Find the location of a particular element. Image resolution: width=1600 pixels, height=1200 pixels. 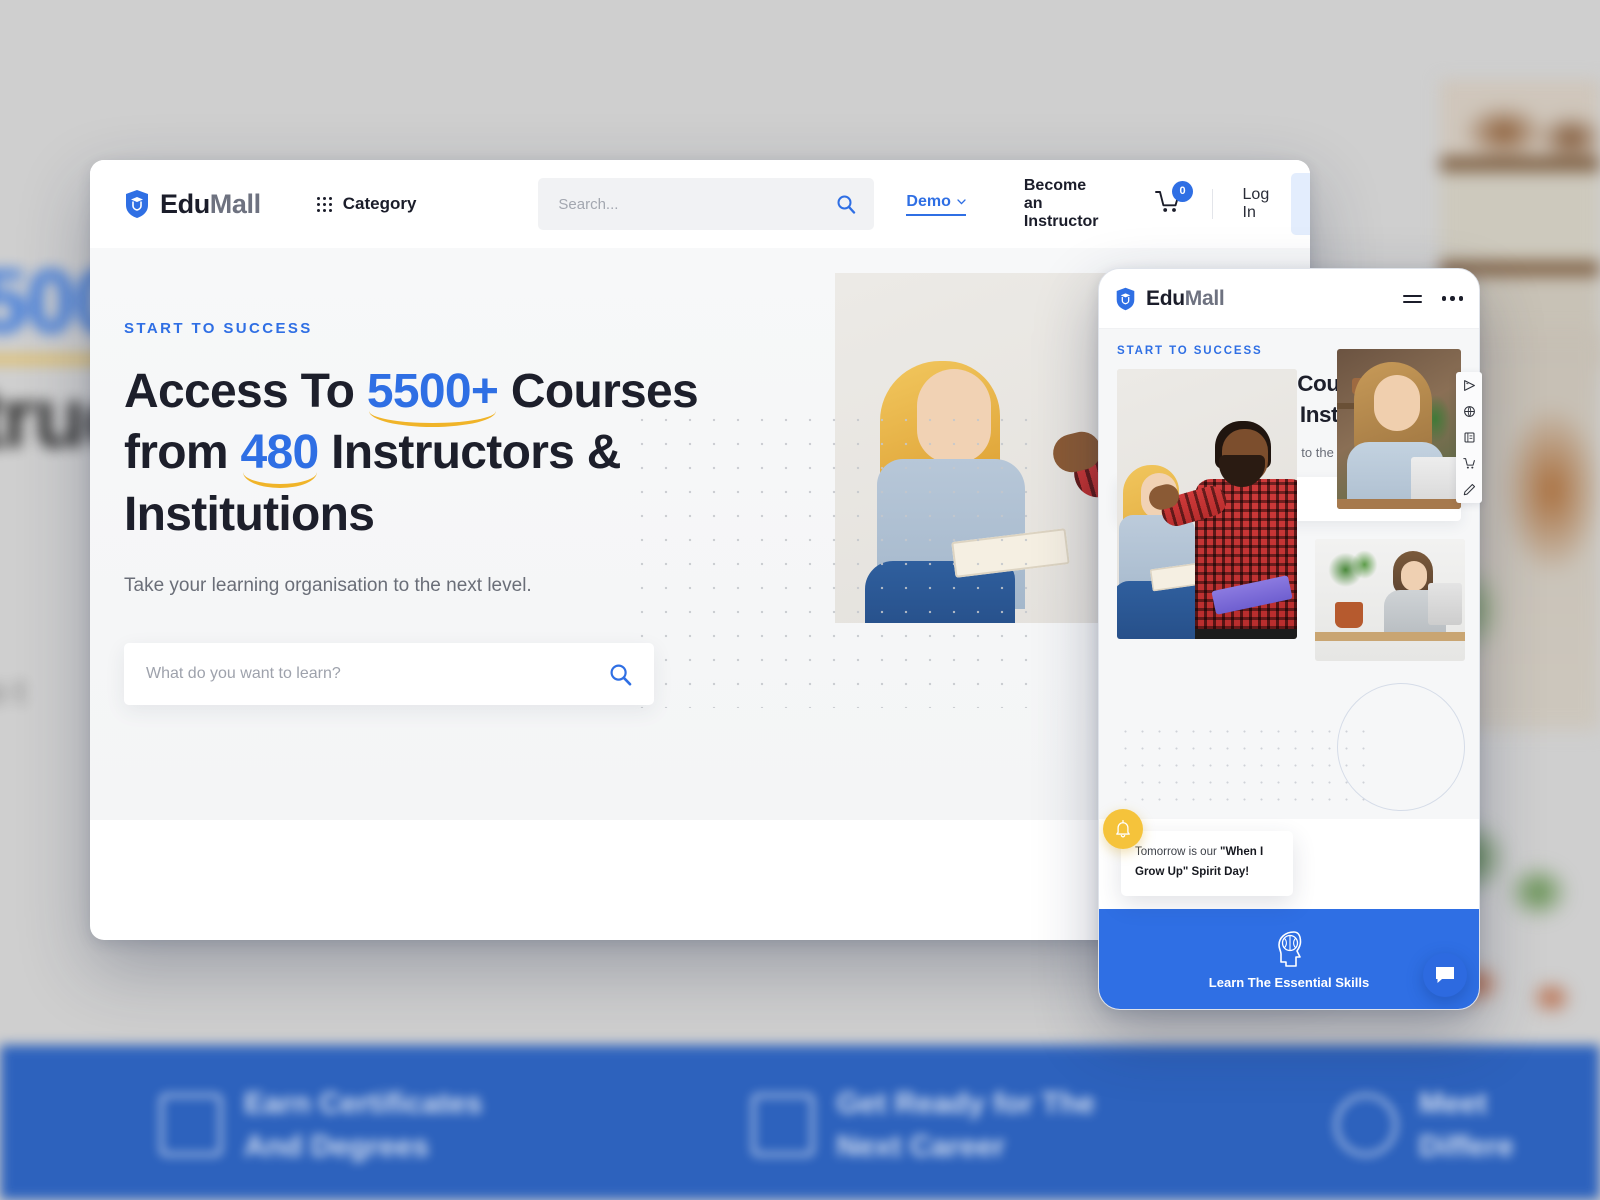

cart-icon is located at coordinates (1469, 463).